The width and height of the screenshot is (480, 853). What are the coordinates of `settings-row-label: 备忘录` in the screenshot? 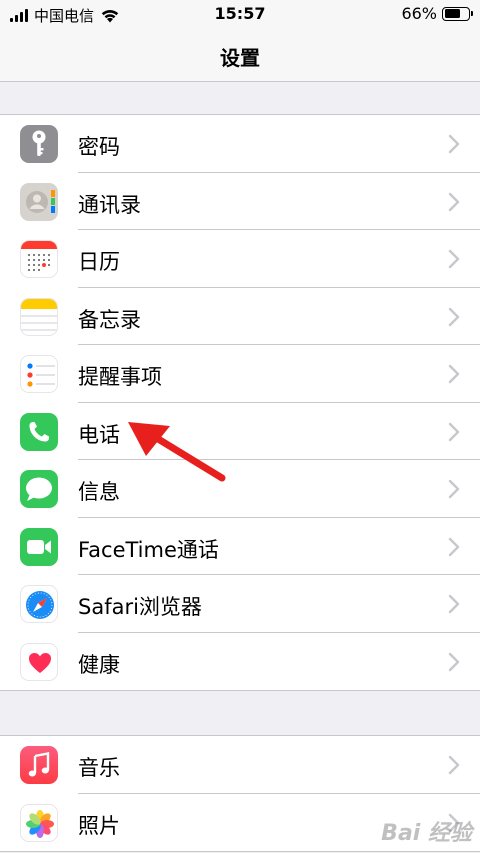 It's located at (109, 319).